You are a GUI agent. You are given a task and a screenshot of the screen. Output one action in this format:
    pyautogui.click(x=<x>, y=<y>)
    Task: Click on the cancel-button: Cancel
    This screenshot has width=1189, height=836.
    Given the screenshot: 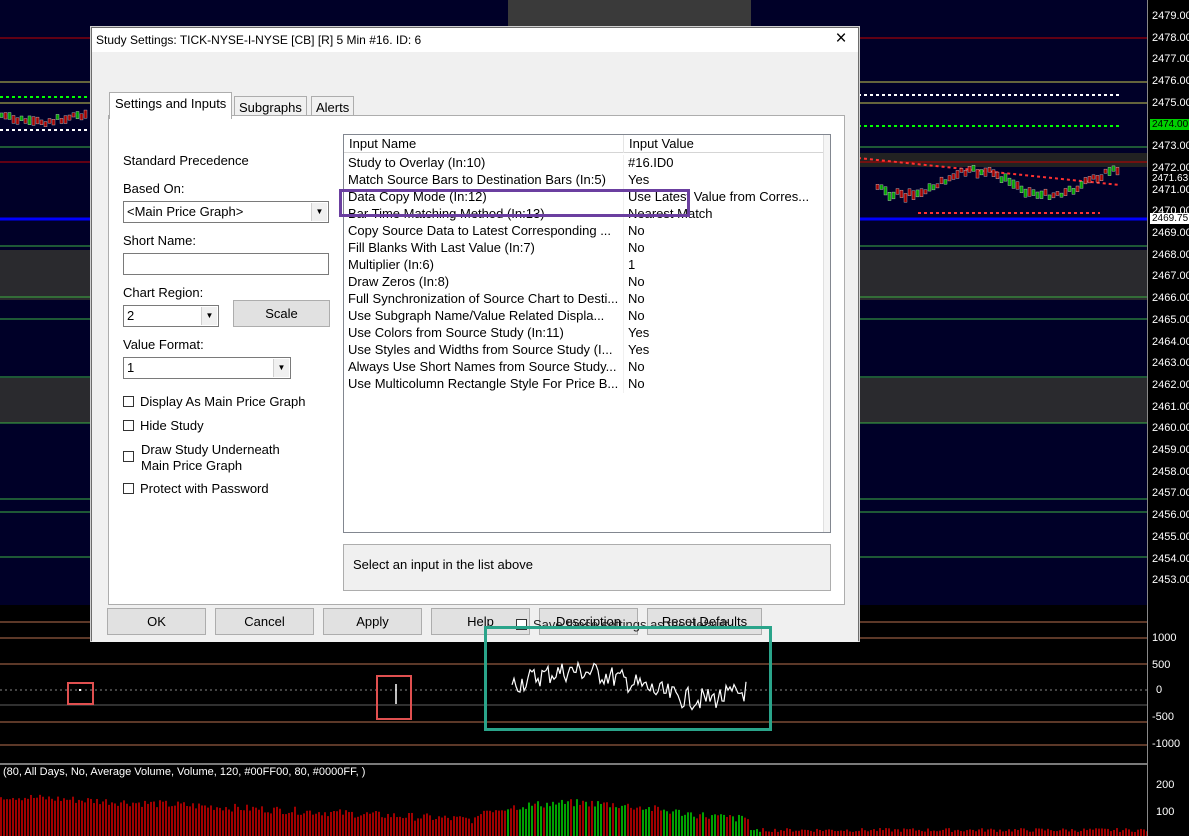 What is the action you would take?
    pyautogui.click(x=264, y=621)
    